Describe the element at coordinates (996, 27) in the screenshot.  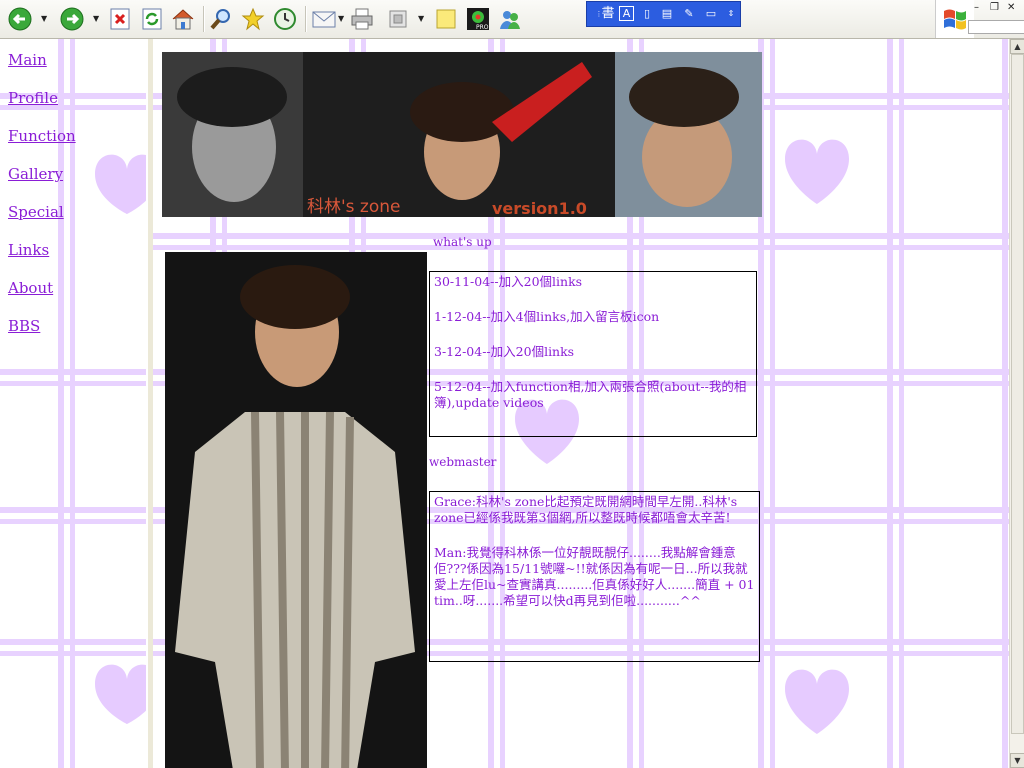
I see `address-field` at that location.